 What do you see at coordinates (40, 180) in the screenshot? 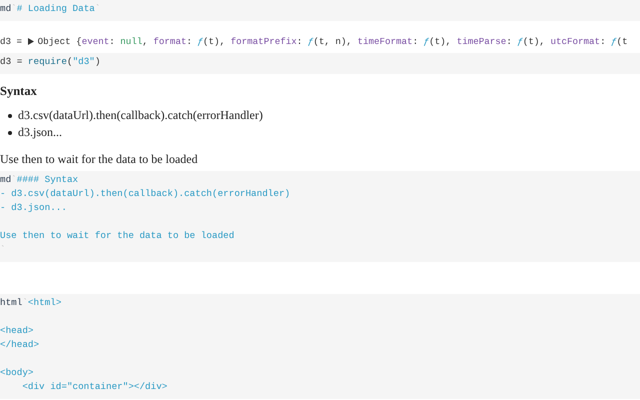
I see `code-line: md`#### Syntax` at bounding box center [40, 180].